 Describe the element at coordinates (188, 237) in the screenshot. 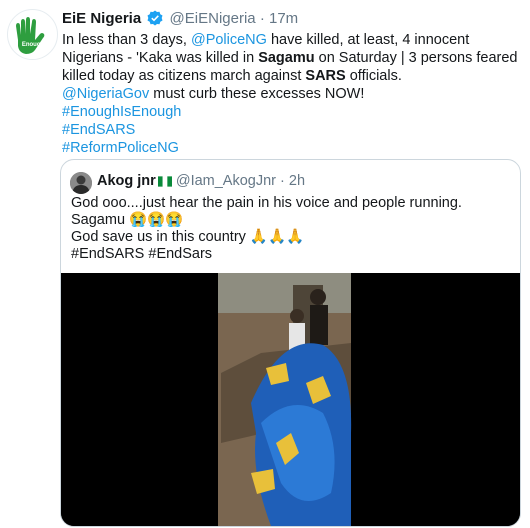

I see `quoted-line: God save us in this country 🙏🙏🙏` at that location.